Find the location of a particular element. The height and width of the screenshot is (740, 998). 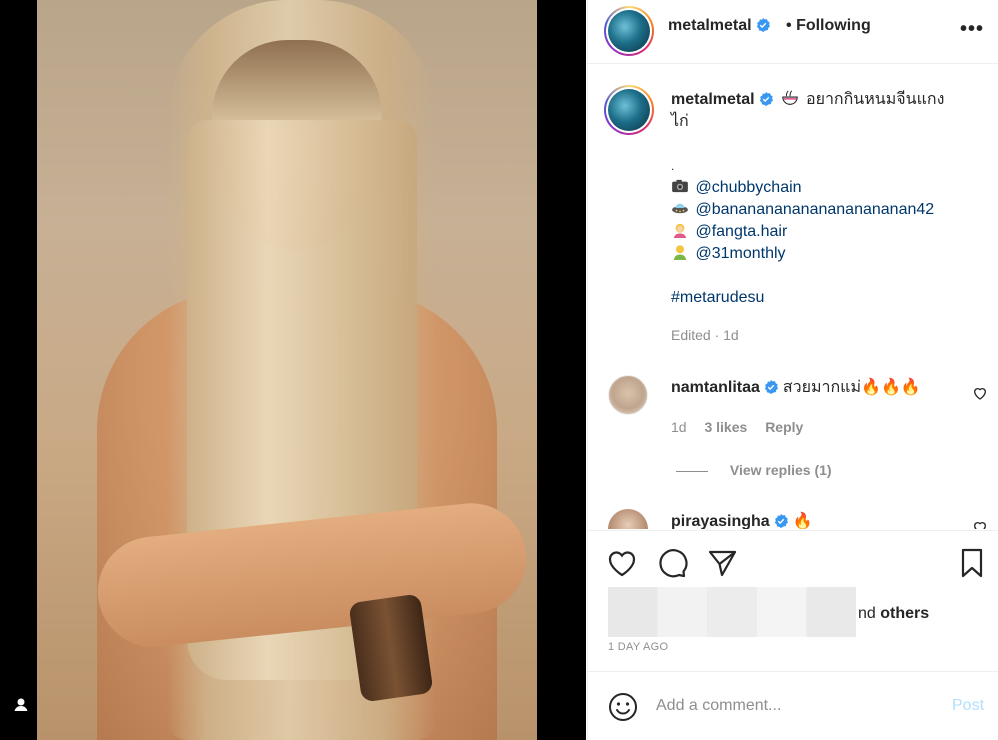

caption-first-line: metalmetal อยากกินหนมจีนแกง is located at coordinates (821, 100).